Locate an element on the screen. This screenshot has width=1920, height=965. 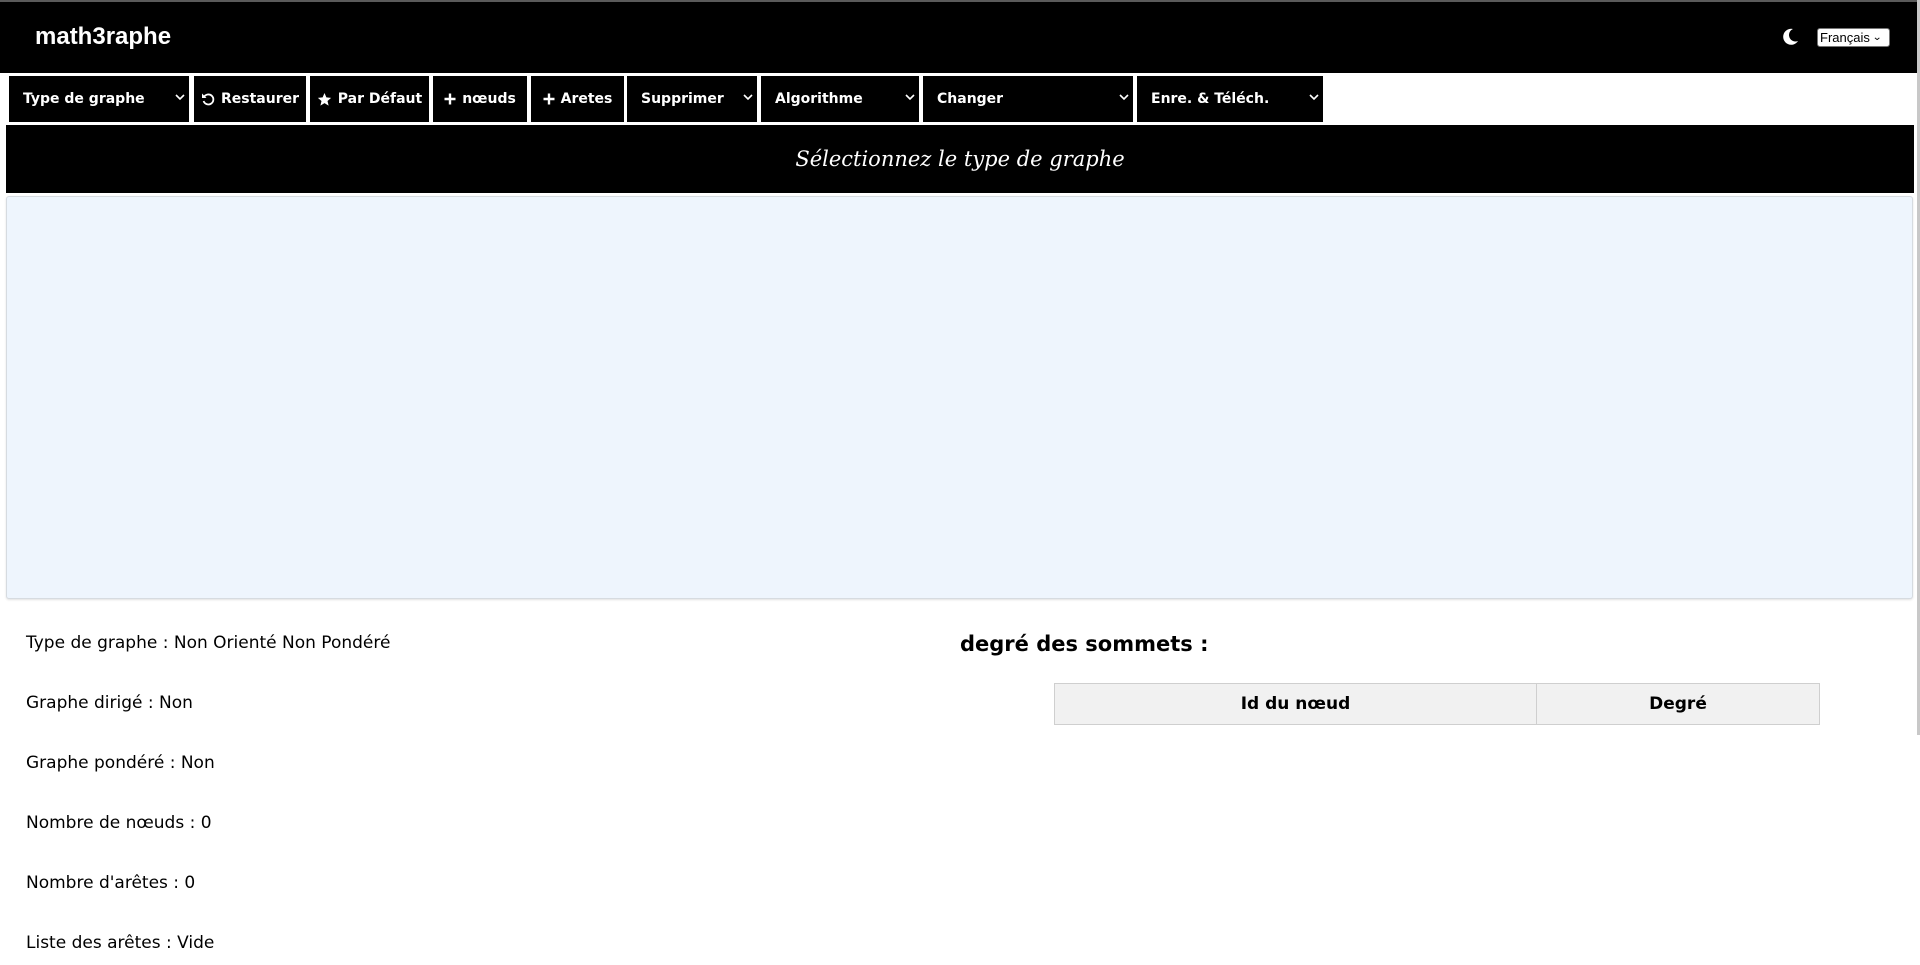
degree-table: Id du nœud Degré is located at coordinates (1437, 704).